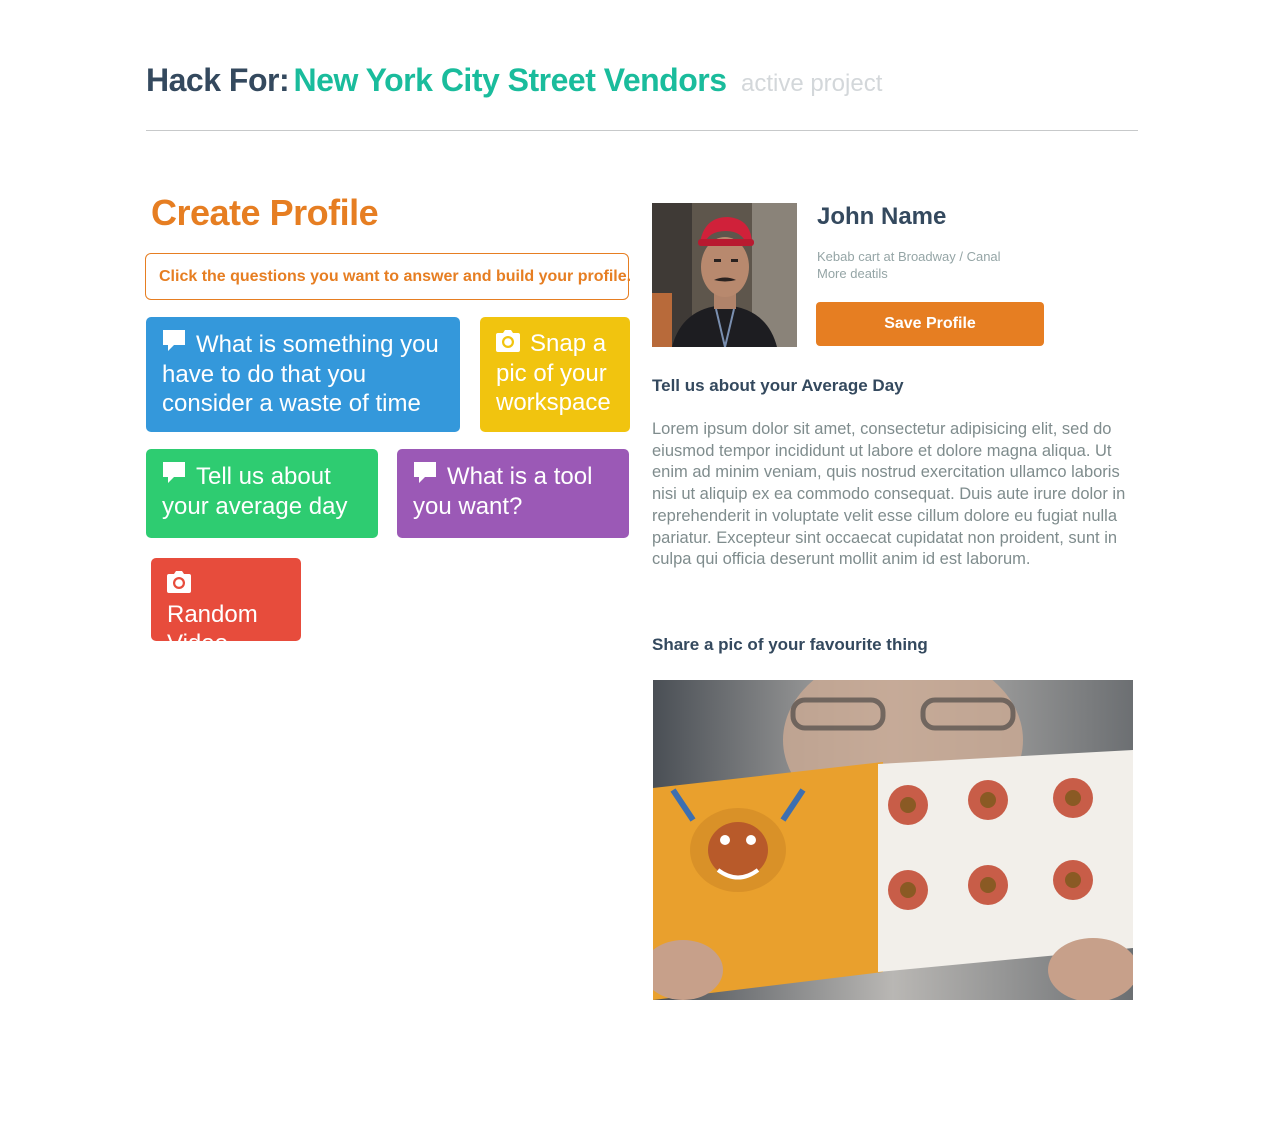  Describe the element at coordinates (555, 374) in the screenshot. I see `question-button-workspace-pic: Snap a pic of your workspace` at that location.